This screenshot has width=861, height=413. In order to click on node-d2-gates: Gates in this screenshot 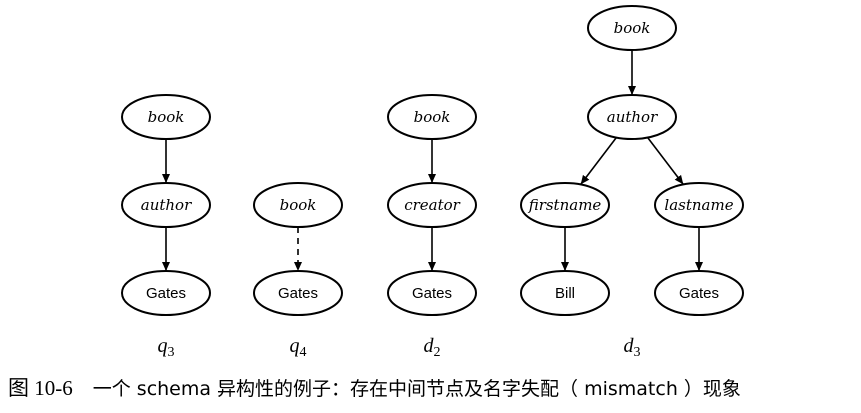, I will do `click(432, 293)`.